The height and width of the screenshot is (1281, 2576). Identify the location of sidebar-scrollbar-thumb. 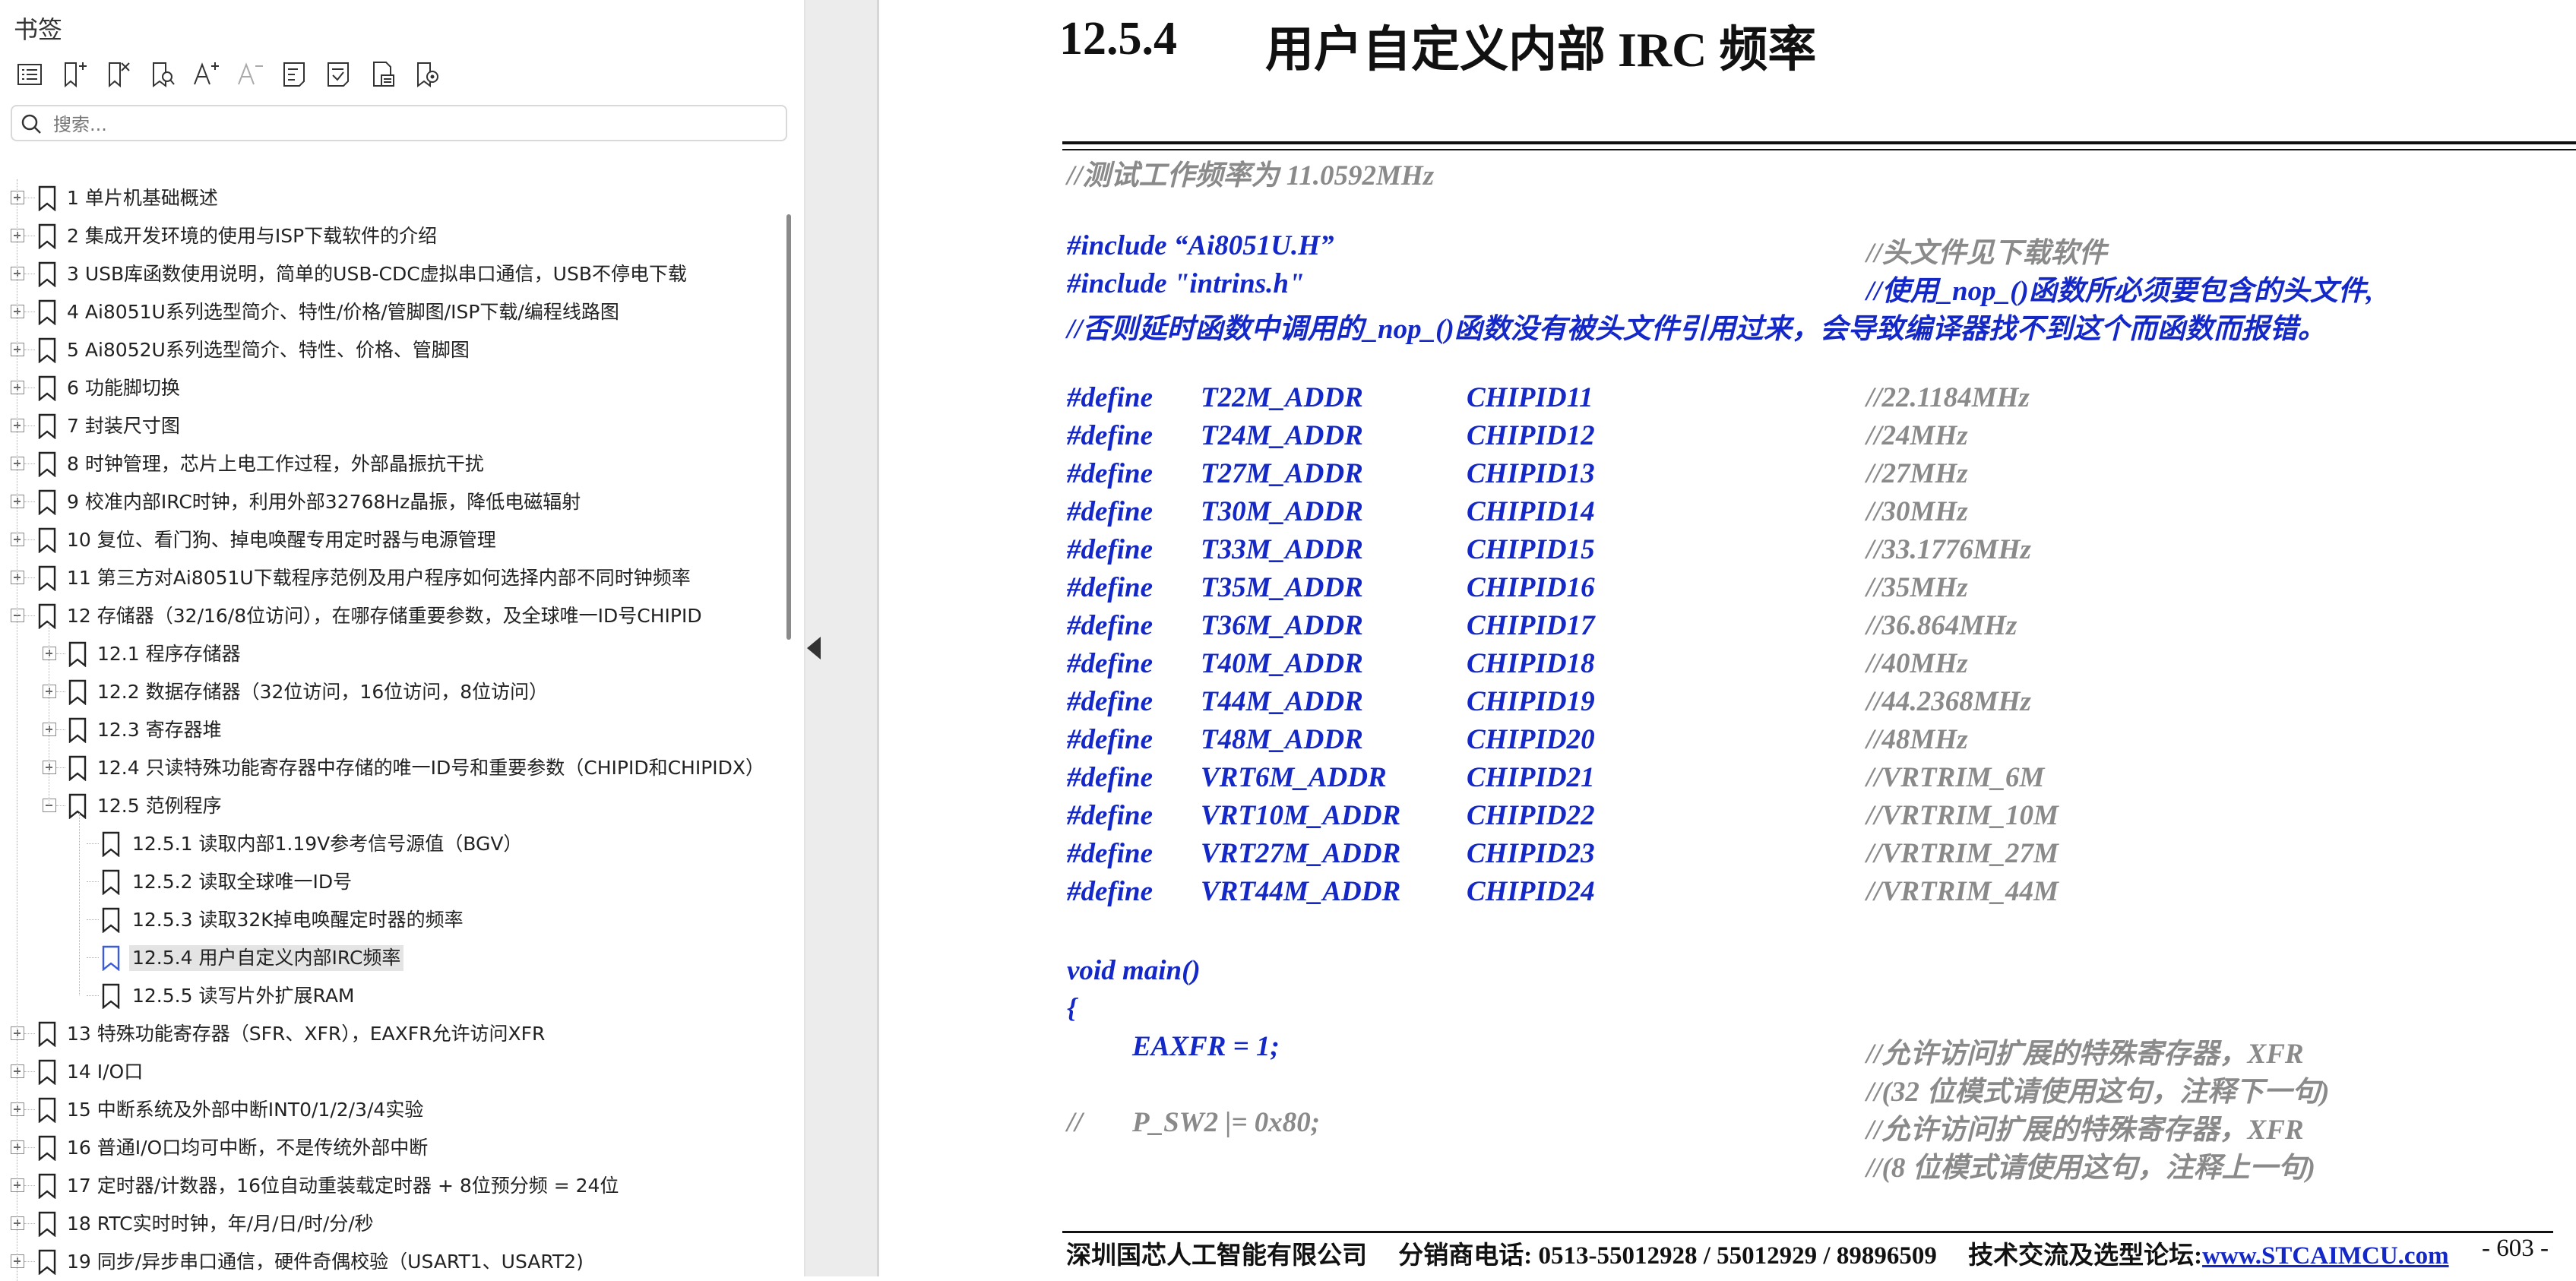
(789, 427).